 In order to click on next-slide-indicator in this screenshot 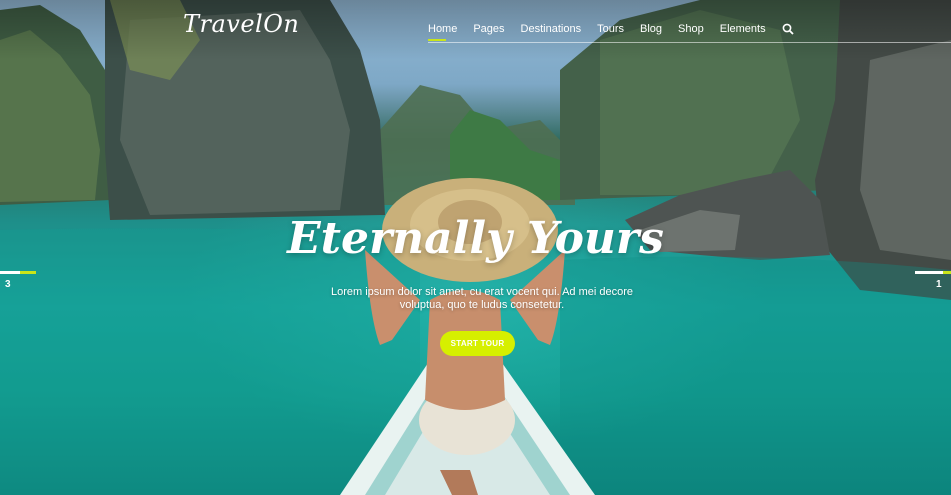, I will do `click(933, 272)`.